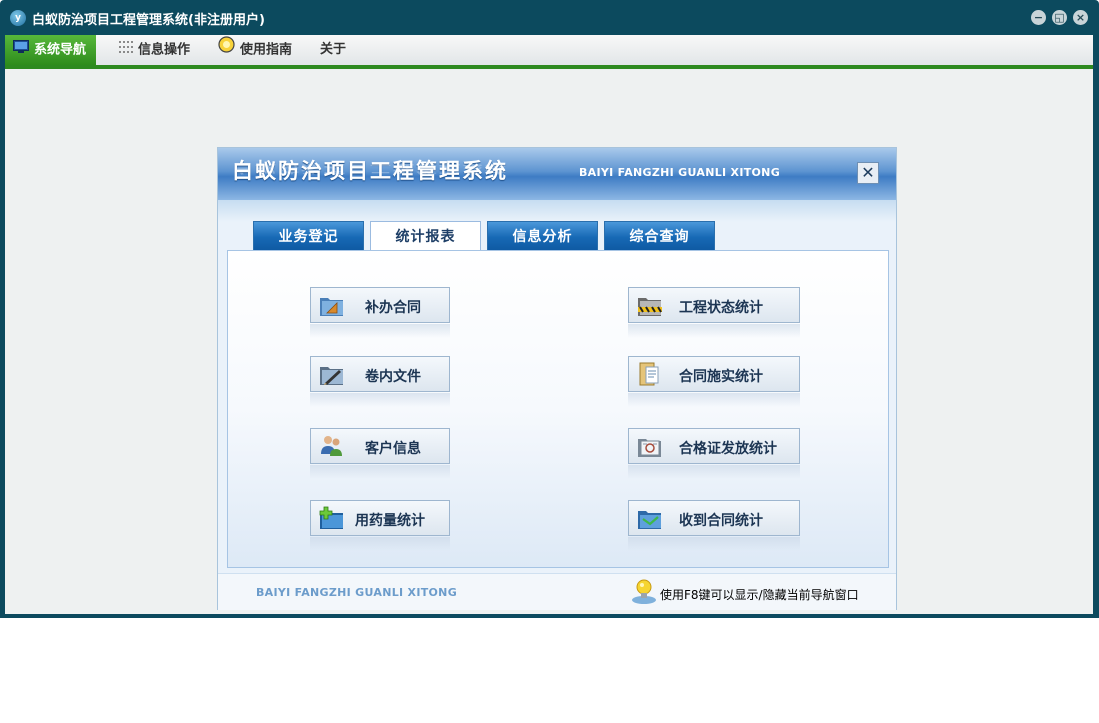 This screenshot has height=723, width=1099. I want to click on restore-button: ◱, so click(1059, 17).